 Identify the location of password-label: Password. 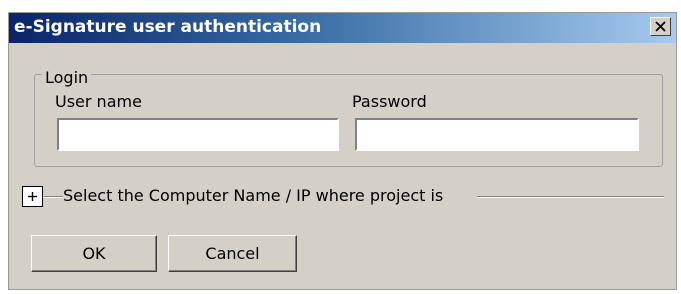
(389, 101).